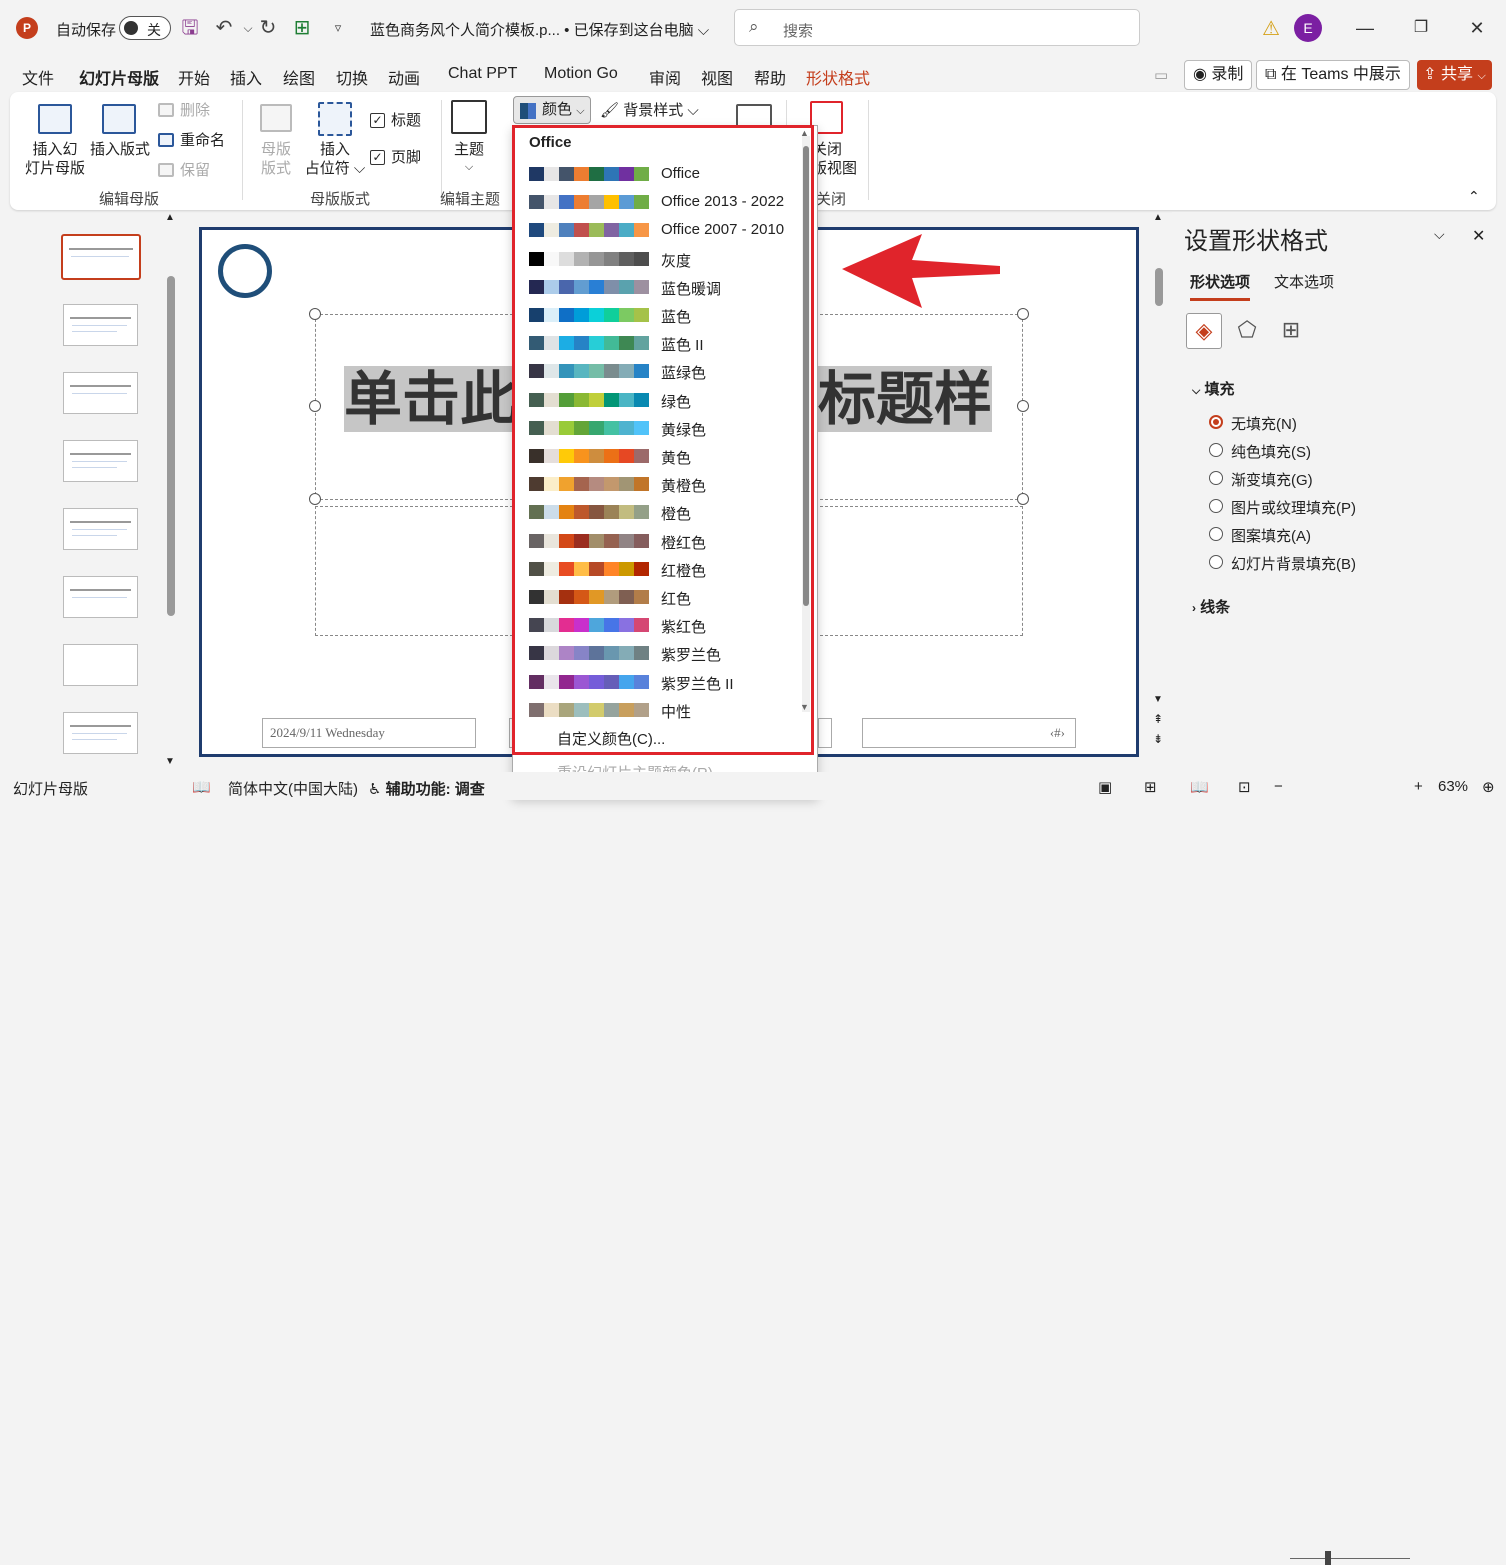 The height and width of the screenshot is (1565, 1506). What do you see at coordinates (1488, 787) in the screenshot?
I see `fit-to-window-icon: ⊕` at bounding box center [1488, 787].